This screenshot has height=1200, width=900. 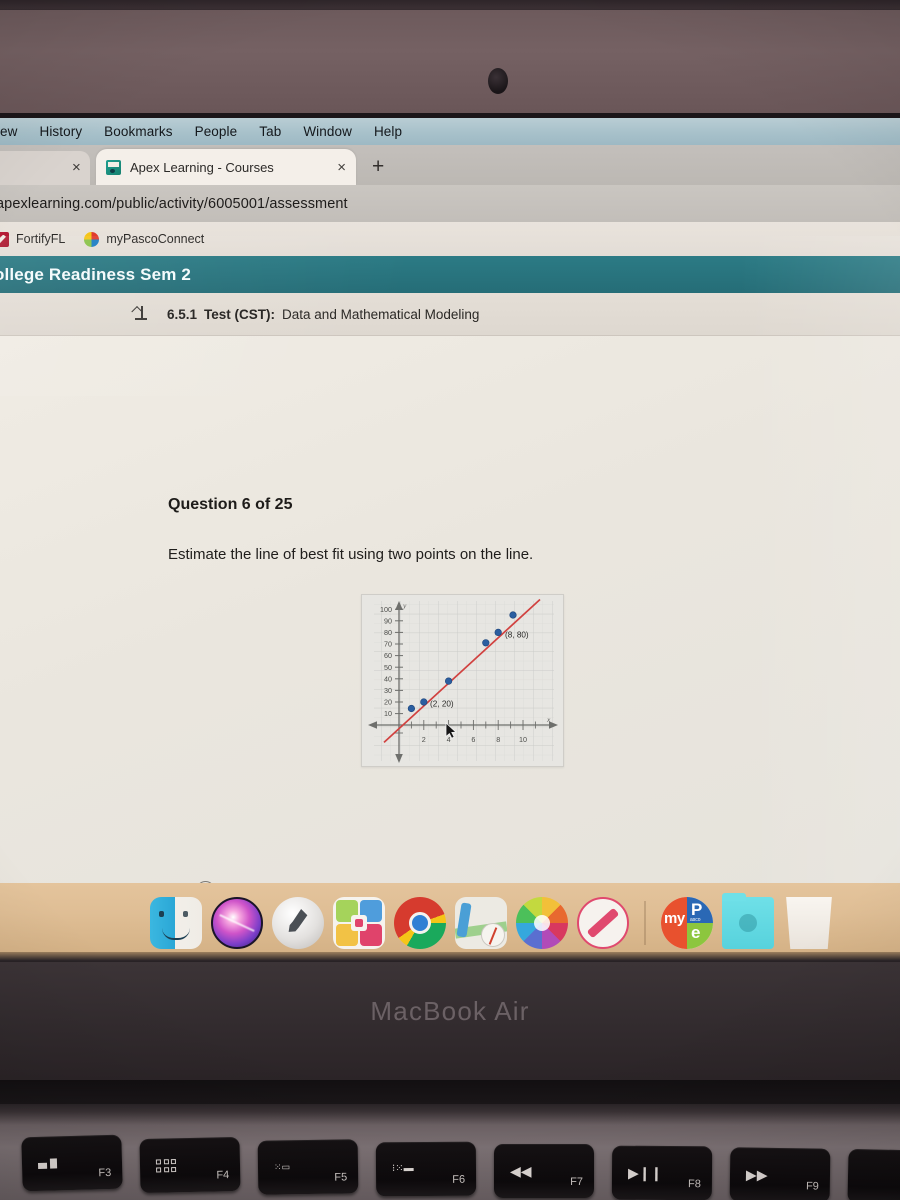 I want to click on menu-item-history: History, so click(x=60, y=131).